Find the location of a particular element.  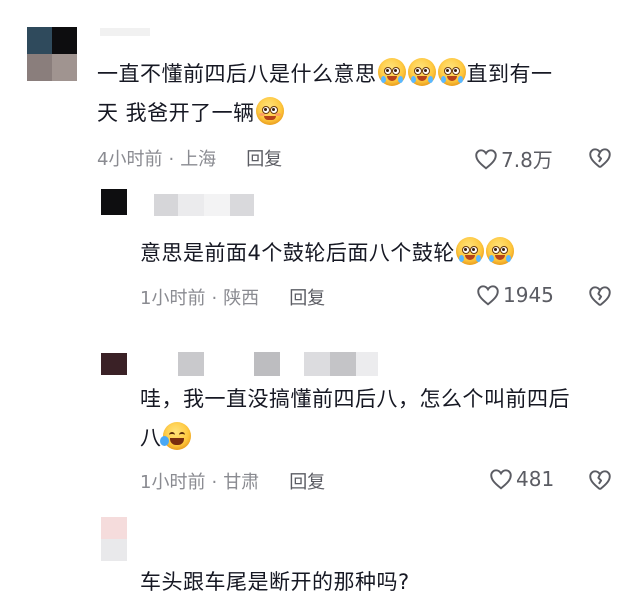

like-count: 1945 is located at coordinates (528, 295).